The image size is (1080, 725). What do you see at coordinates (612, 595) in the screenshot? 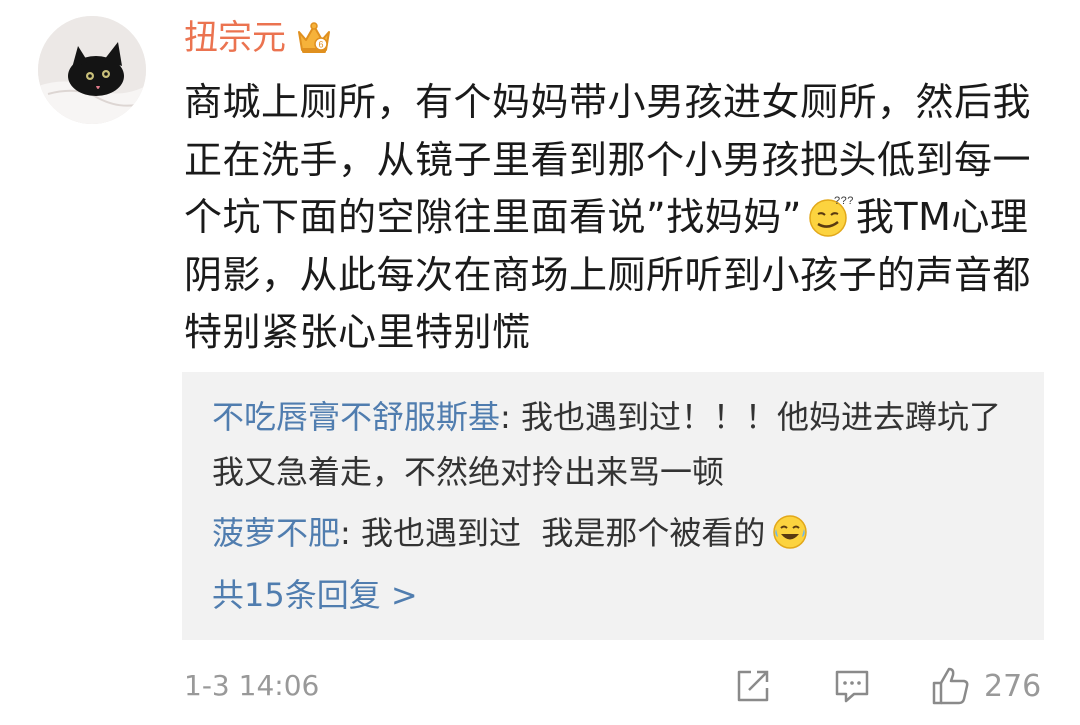
I see `more-replies-link: 共15条回复 >` at bounding box center [612, 595].